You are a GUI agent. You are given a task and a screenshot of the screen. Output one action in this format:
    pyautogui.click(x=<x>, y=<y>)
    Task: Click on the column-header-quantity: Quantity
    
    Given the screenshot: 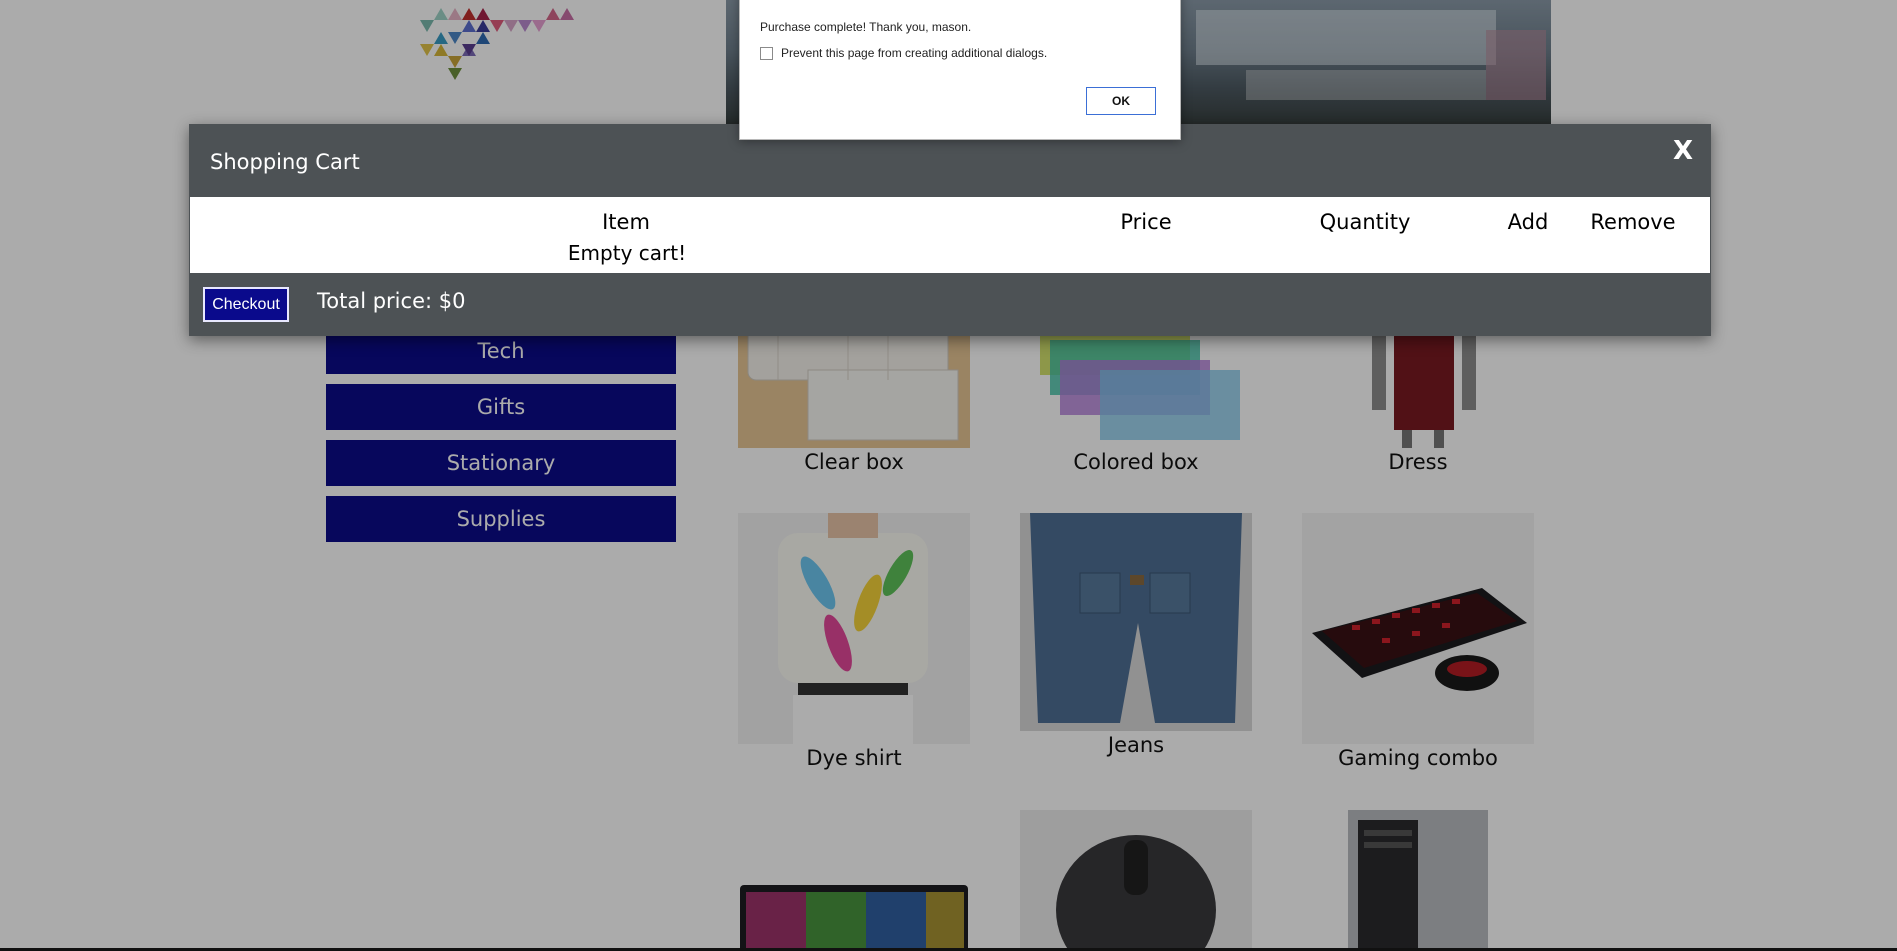 What is the action you would take?
    pyautogui.click(x=1365, y=222)
    